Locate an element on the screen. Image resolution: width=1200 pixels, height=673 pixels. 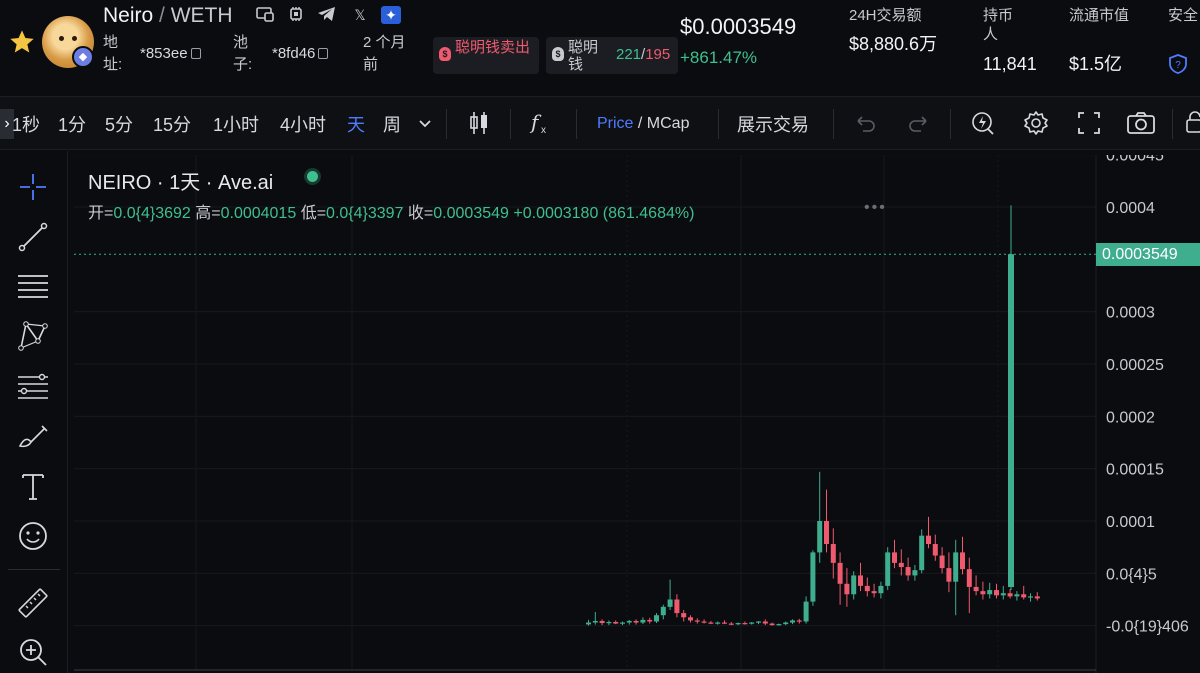
shield-icon: ? is located at coordinates (1178, 64).